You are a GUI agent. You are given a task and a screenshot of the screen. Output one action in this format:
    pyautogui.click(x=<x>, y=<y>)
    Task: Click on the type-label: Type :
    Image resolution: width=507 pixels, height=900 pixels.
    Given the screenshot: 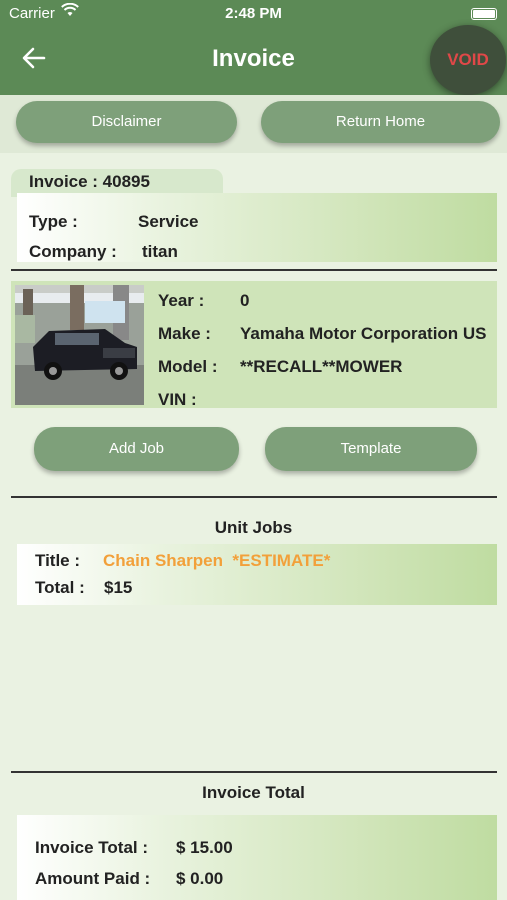 What is the action you would take?
    pyautogui.click(x=53, y=221)
    